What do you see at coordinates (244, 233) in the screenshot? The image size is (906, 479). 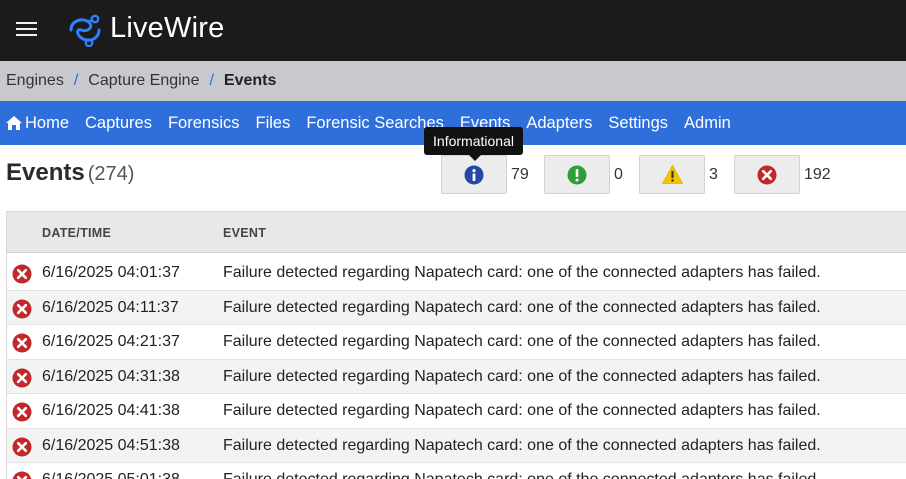 I see `column-header-event: EVENT` at bounding box center [244, 233].